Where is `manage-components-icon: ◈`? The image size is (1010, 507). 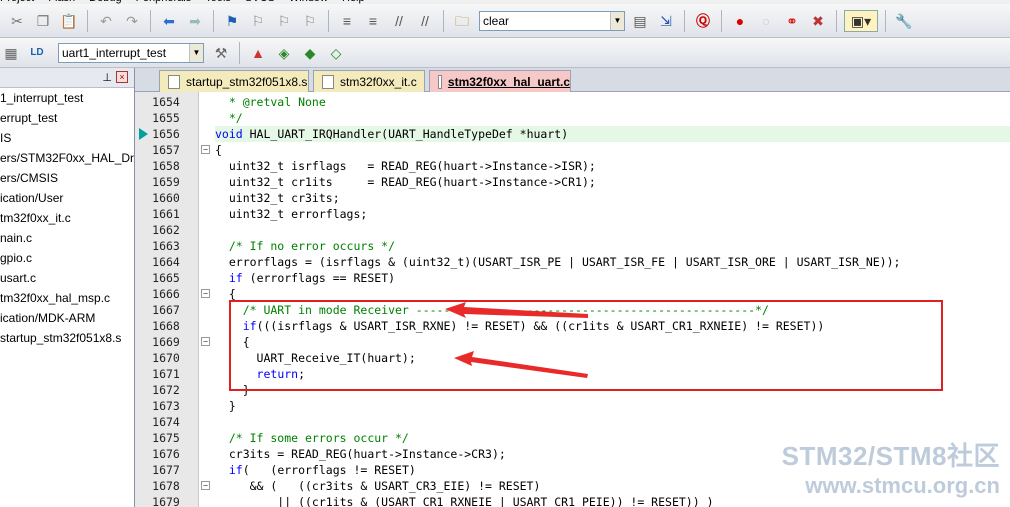
manage-components-icon: ◈ is located at coordinates (284, 53).